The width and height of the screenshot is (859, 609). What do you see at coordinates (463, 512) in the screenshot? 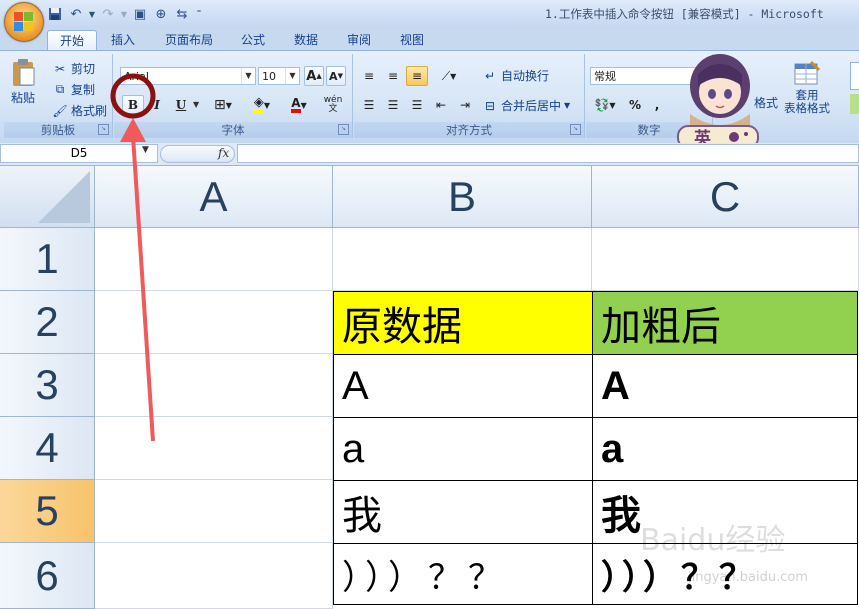
I see `cell-b5: 我` at bounding box center [463, 512].